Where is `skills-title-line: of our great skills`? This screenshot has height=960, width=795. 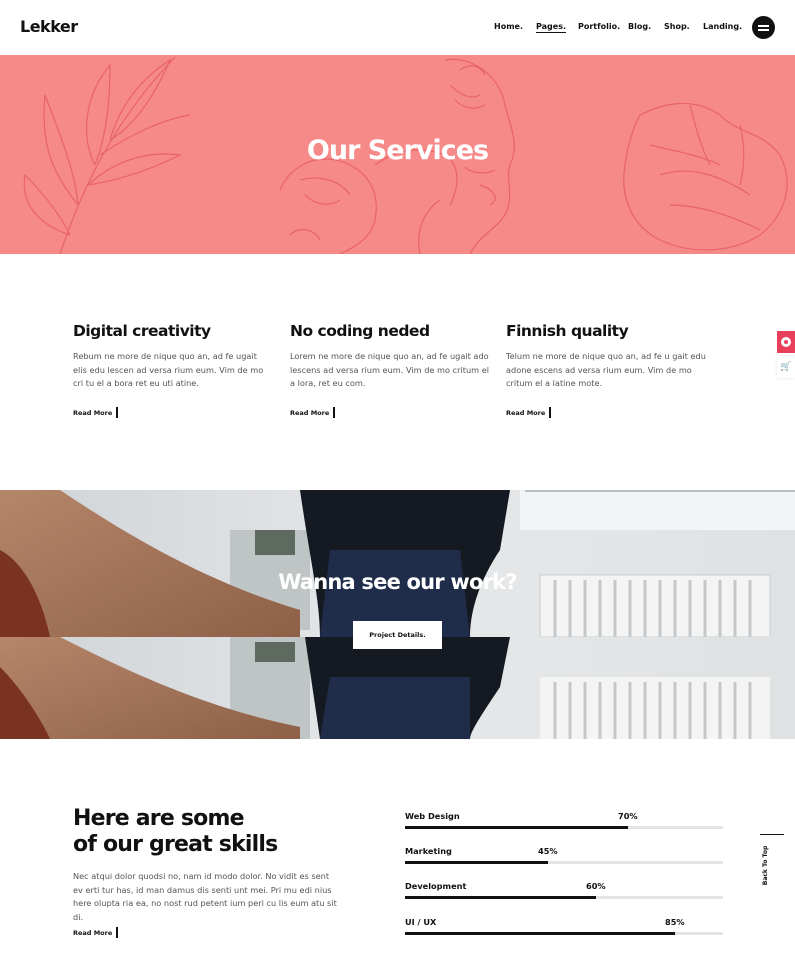
skills-title-line: of our great skills is located at coordinates (175, 844).